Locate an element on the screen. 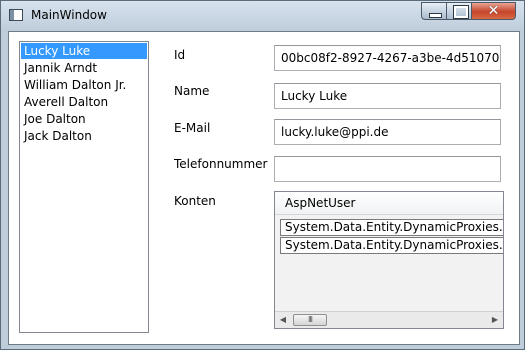 This screenshot has height=350, width=525. email-label: E-Mail is located at coordinates (192, 128).